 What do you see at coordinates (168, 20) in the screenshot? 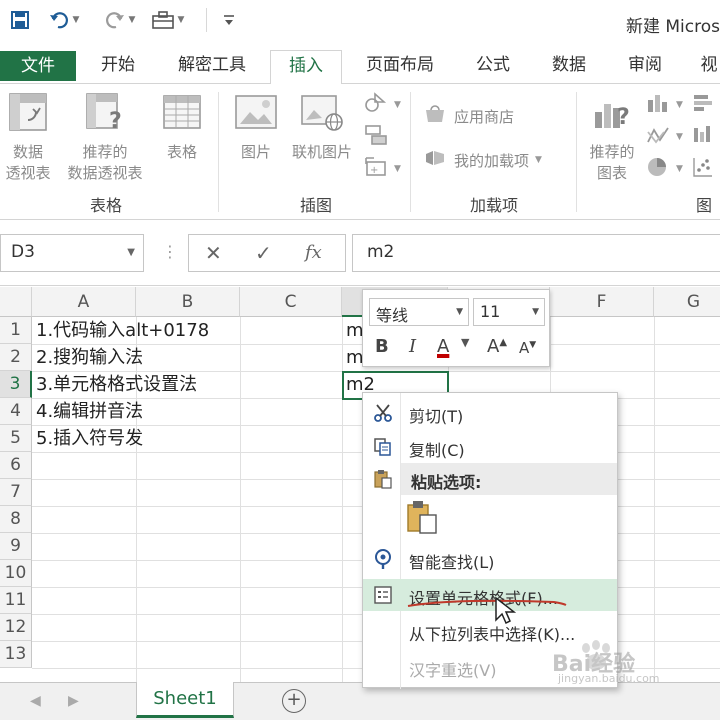
I see `form-icon: ▼` at bounding box center [168, 20].